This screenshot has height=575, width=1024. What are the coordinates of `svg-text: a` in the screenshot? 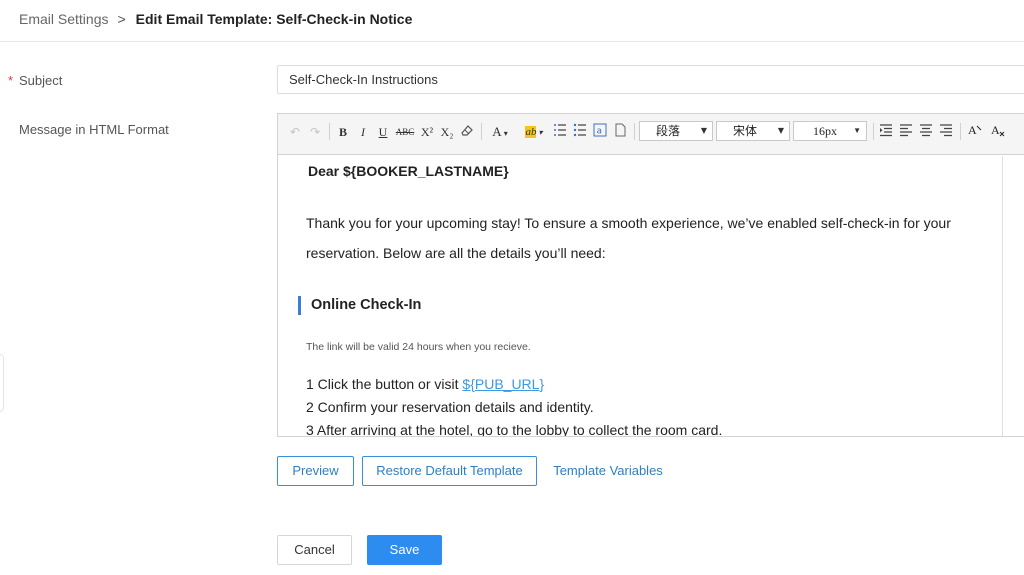 It's located at (600, 132).